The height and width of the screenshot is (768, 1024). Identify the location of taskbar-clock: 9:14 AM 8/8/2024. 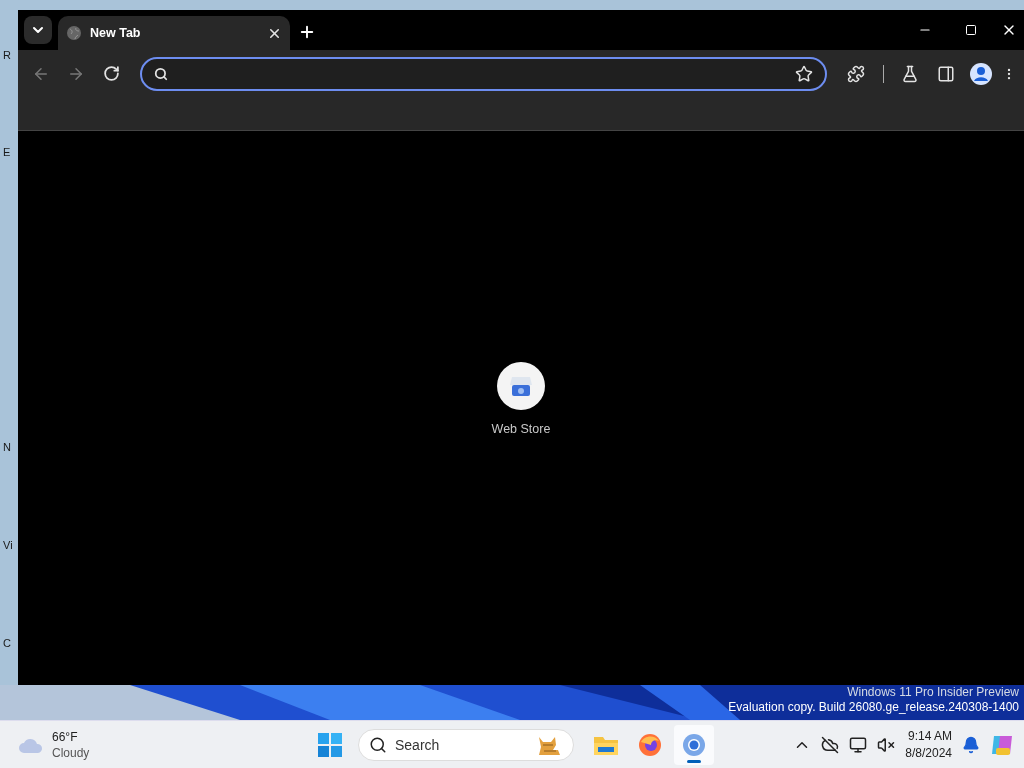
(928, 744).